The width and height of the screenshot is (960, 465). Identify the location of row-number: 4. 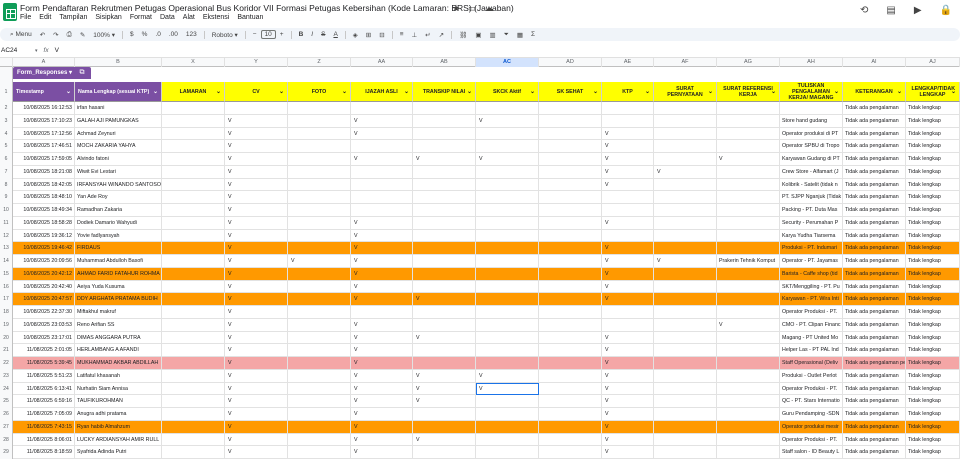
(6, 134).